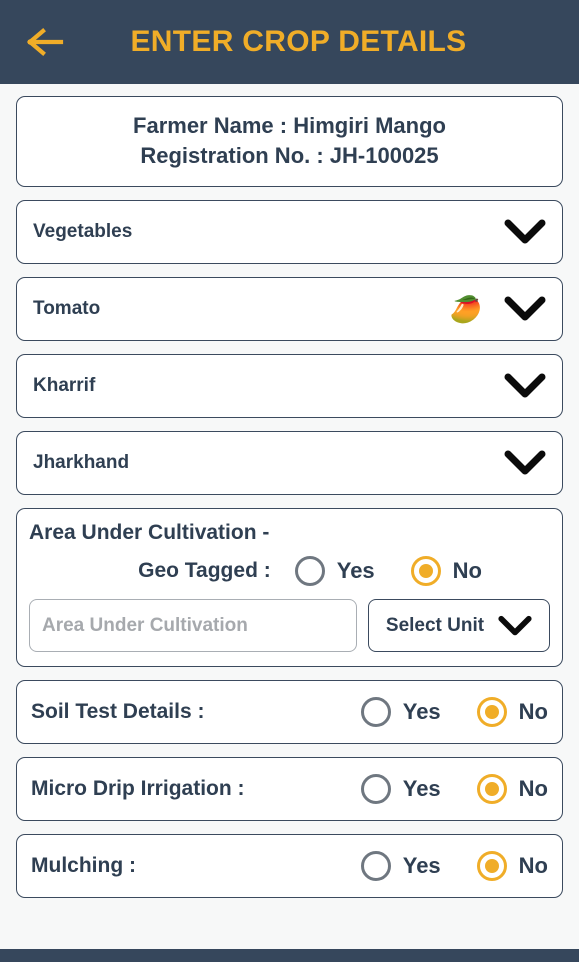 The image size is (579, 962). I want to click on unit-dropdown: Select Unit, so click(459, 626).